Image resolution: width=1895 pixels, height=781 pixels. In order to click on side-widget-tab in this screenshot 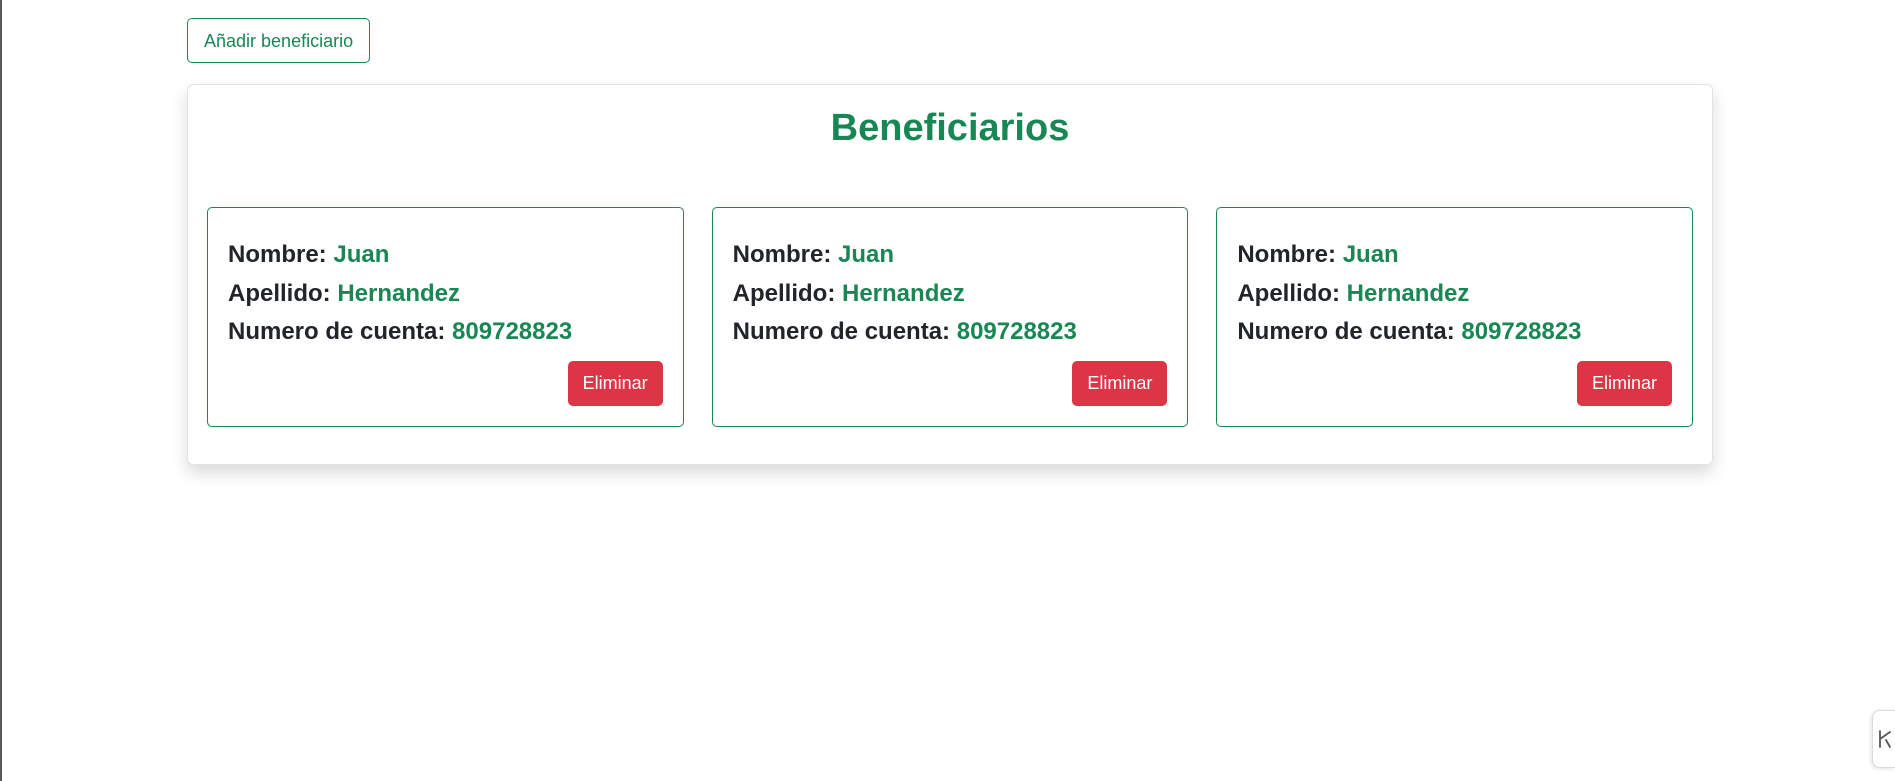, I will do `click(1883, 739)`.